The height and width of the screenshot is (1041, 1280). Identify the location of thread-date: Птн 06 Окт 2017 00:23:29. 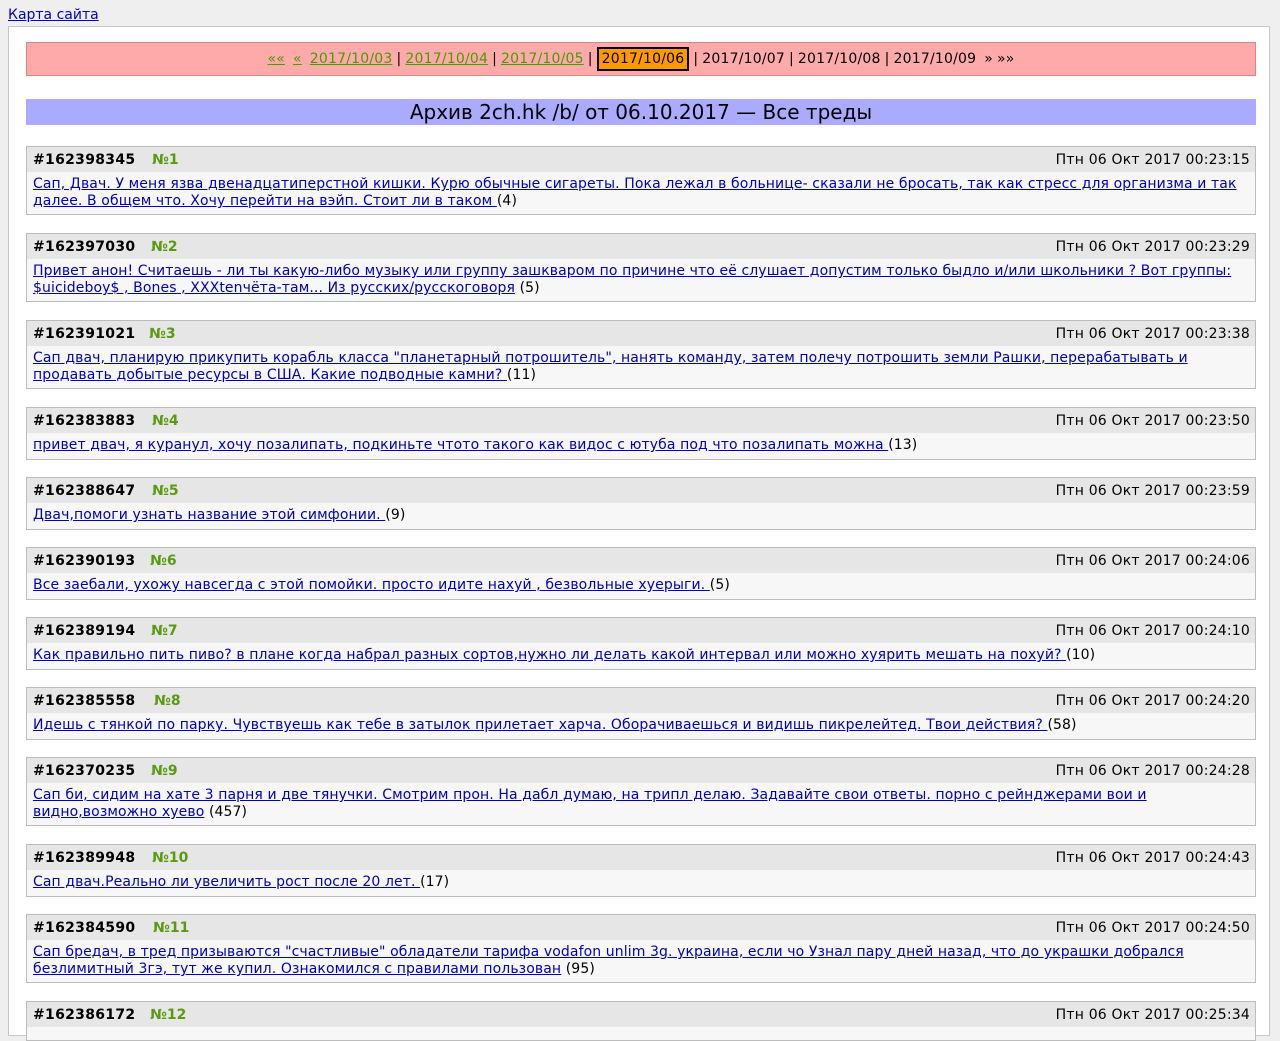
(1152, 247).